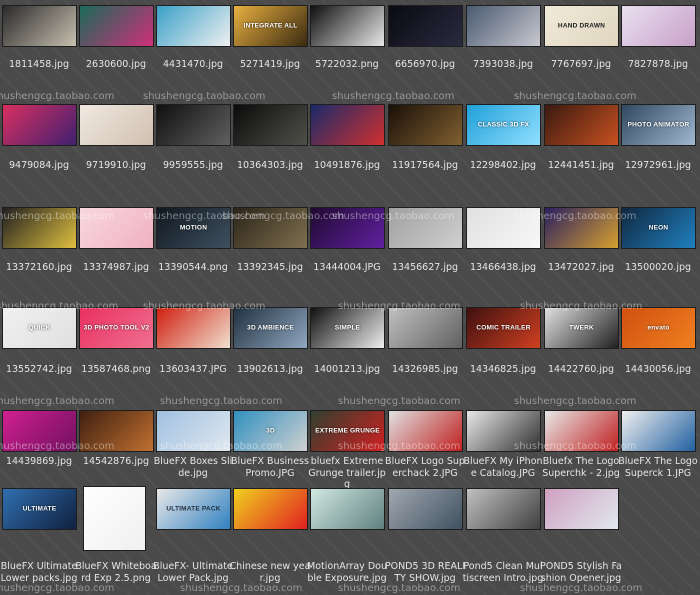 The image size is (700, 595). What do you see at coordinates (503, 369) in the screenshot?
I see `file-name-label: 14346825.jpg` at bounding box center [503, 369].